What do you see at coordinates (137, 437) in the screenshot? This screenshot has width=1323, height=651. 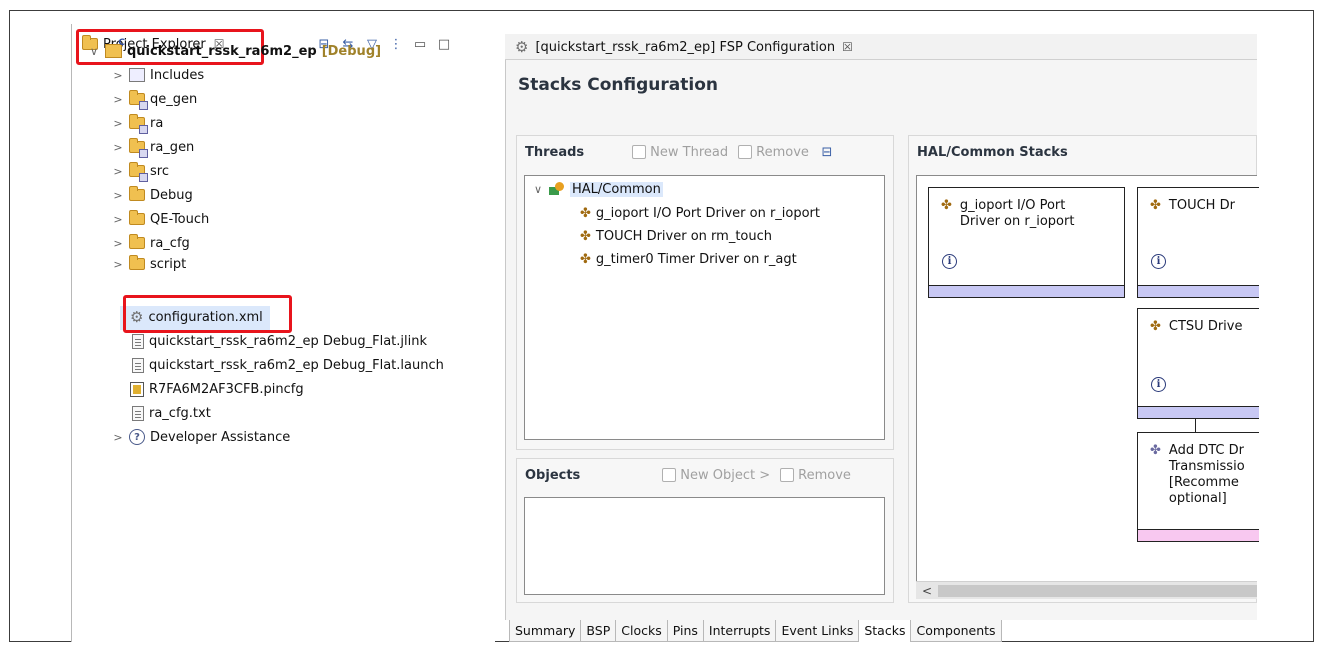 I see `help-icon: ?` at bounding box center [137, 437].